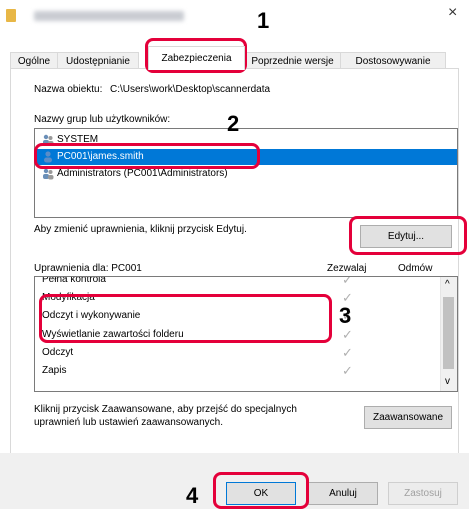 The width and height of the screenshot is (469, 509). What do you see at coordinates (11, 15) in the screenshot?
I see `folder-icon` at bounding box center [11, 15].